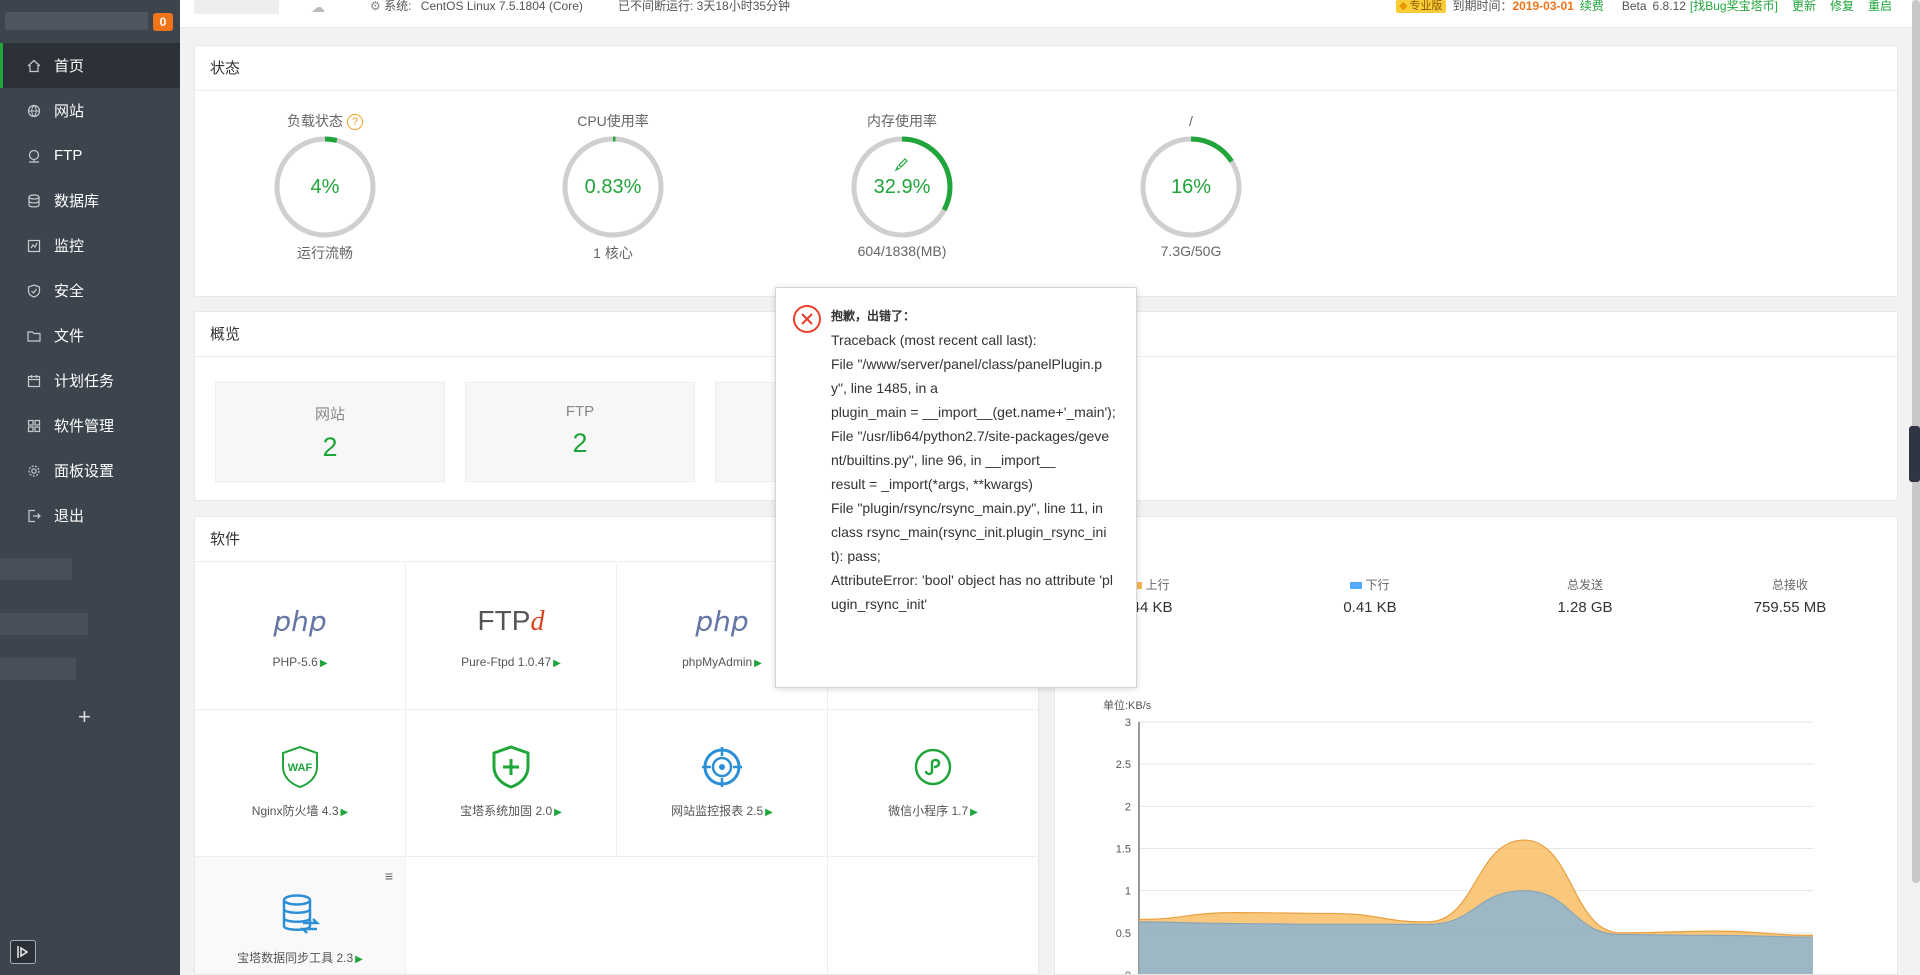 The image size is (1920, 975). I want to click on traffic-stats: 上行 .44 KB 下行 0.41 KB 总发送 1.28 GB 总接收 759.55 MB, so click(1476, 602).